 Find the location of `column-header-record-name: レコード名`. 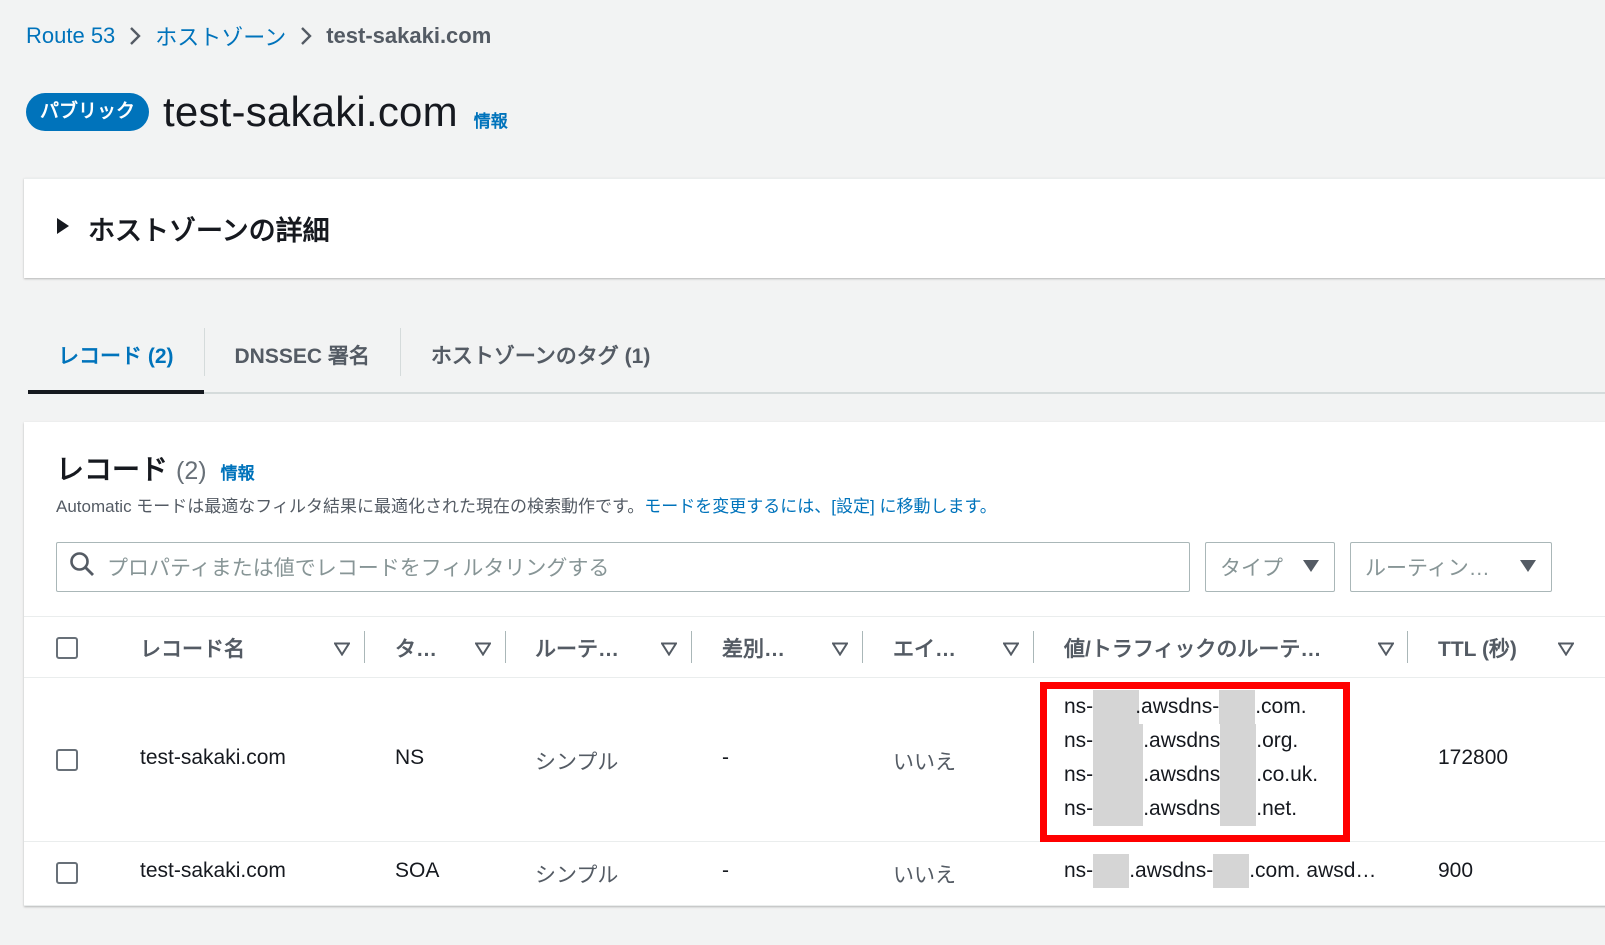

column-header-record-name: レコード名 is located at coordinates (252, 648).